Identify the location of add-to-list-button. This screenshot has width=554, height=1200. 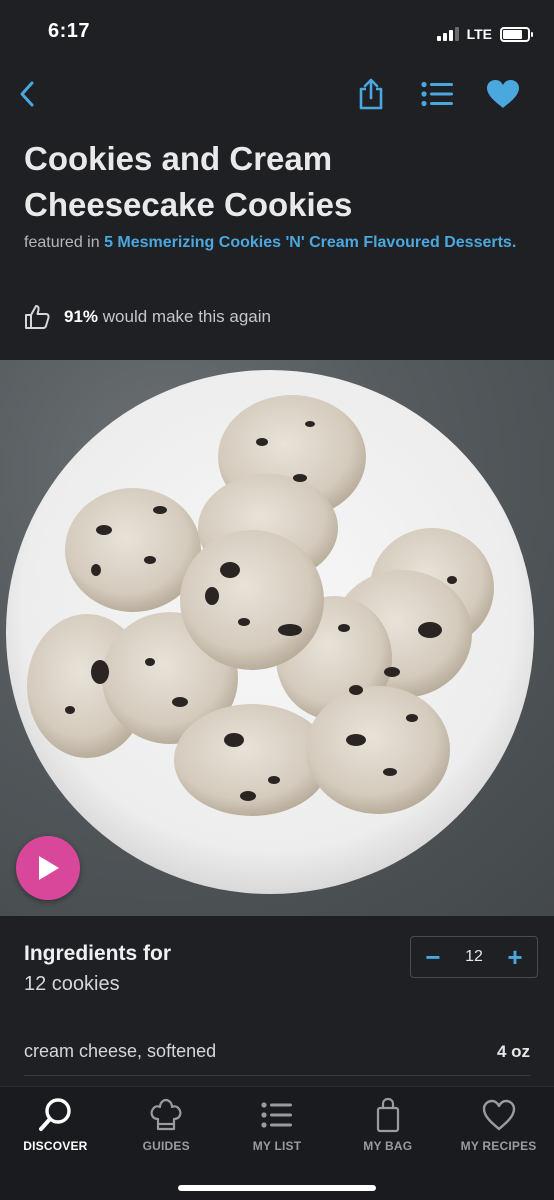
(437, 94).